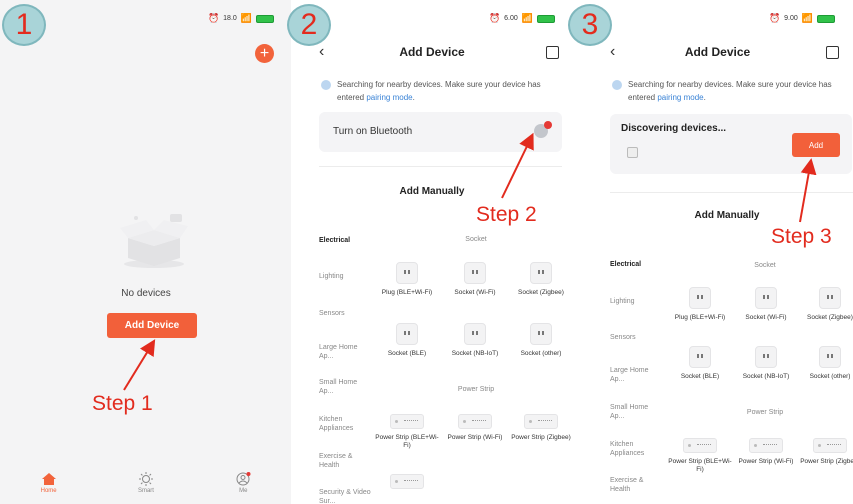  What do you see at coordinates (808, 190) in the screenshot?
I see `step-3-arrow` at bounding box center [808, 190].